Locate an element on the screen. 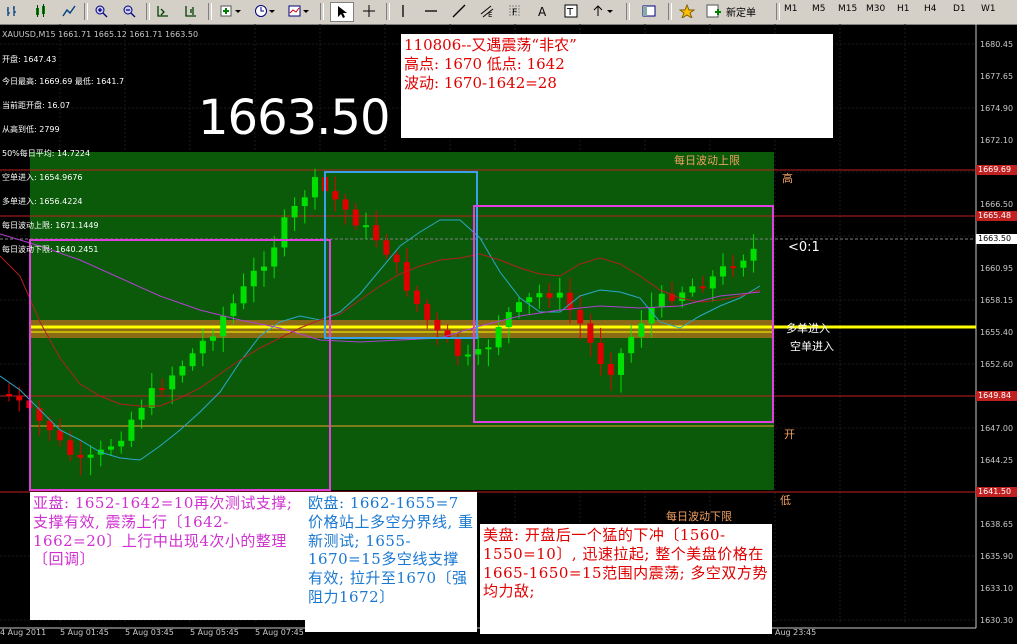 The width and height of the screenshot is (1017, 644). timeframe-h1: H1 is located at coordinates (903, 9).